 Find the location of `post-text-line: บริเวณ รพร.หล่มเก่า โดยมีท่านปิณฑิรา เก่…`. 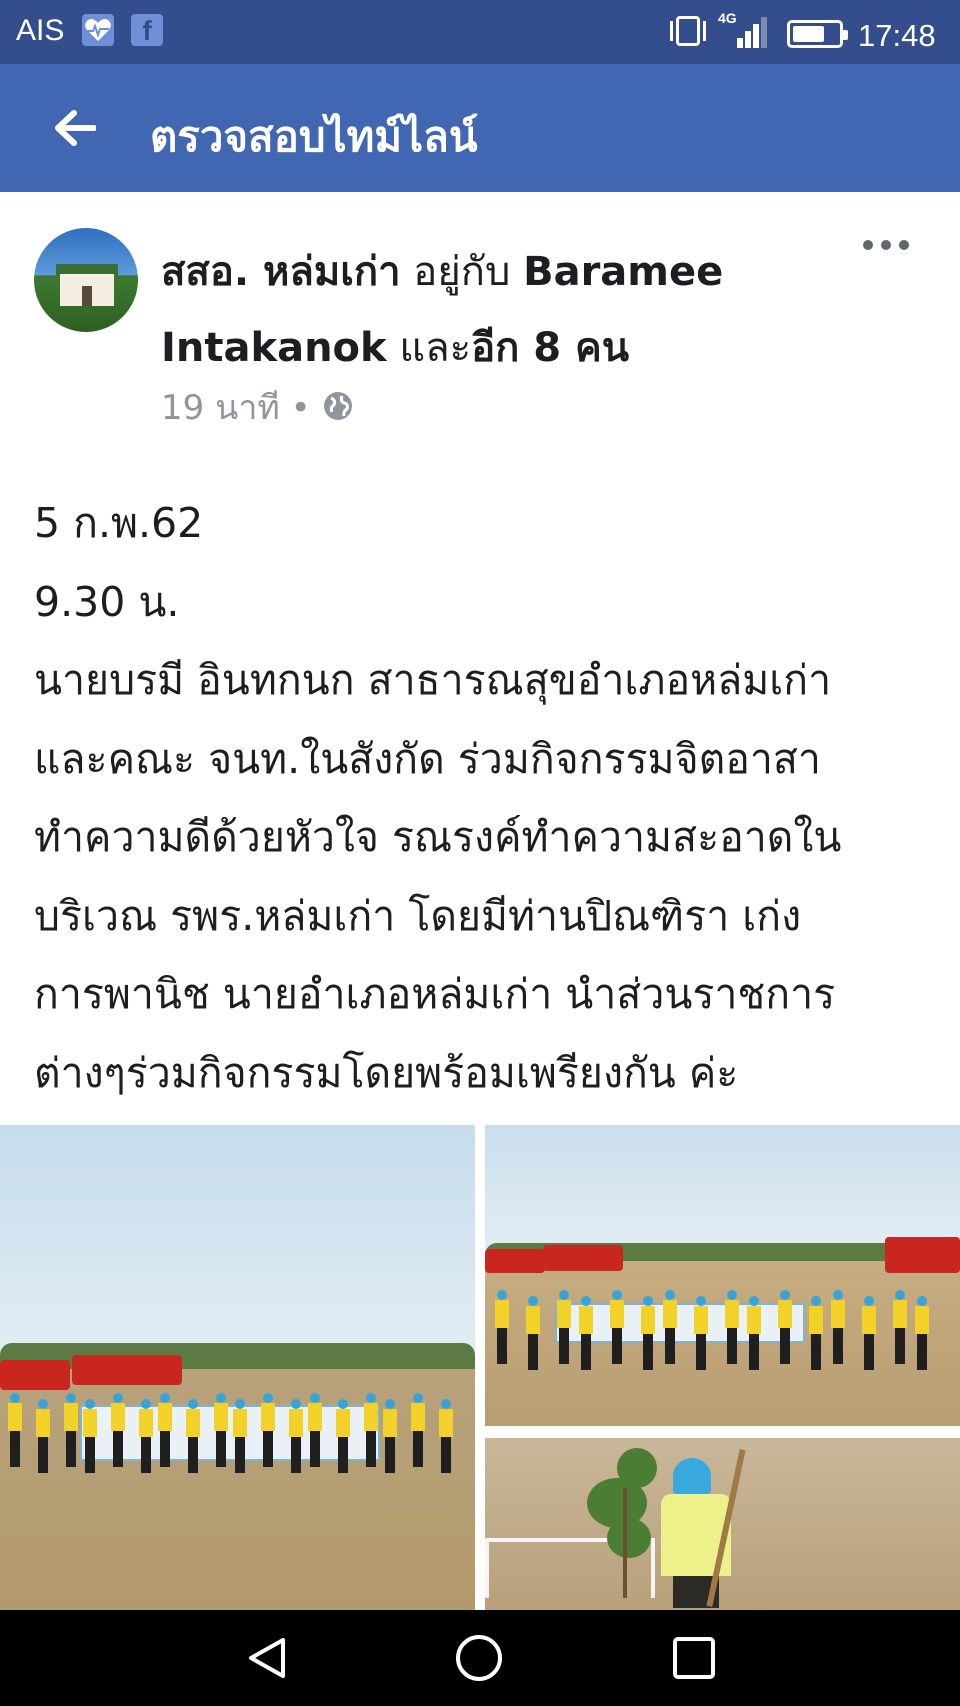

post-text-line: บริเวณ รพร.หล่มเก่า โดยมีท่านปิณฑิรา เก่… is located at coordinates (418, 915).